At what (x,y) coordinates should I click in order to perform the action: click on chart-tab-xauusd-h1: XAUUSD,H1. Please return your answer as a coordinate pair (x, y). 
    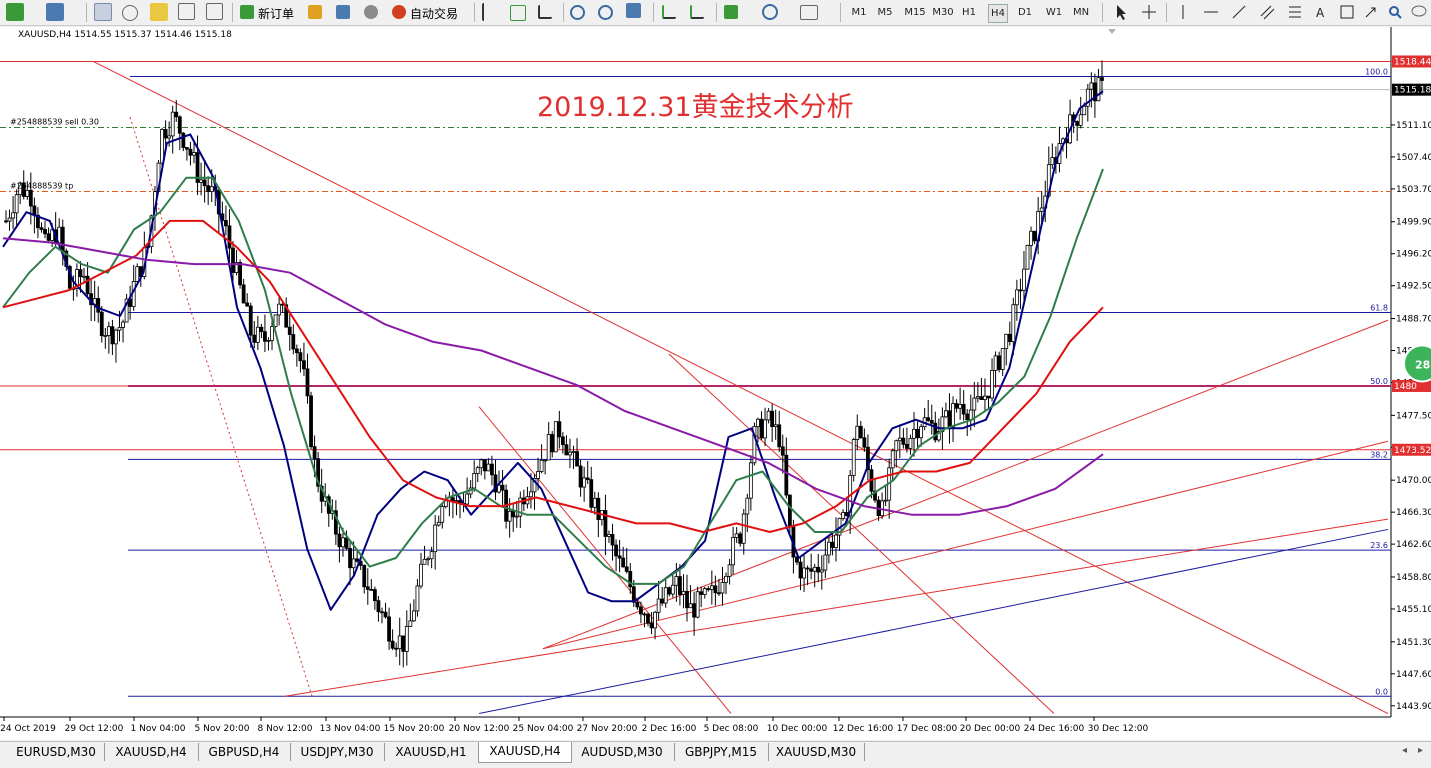
    Looking at the image, I should click on (431, 752).